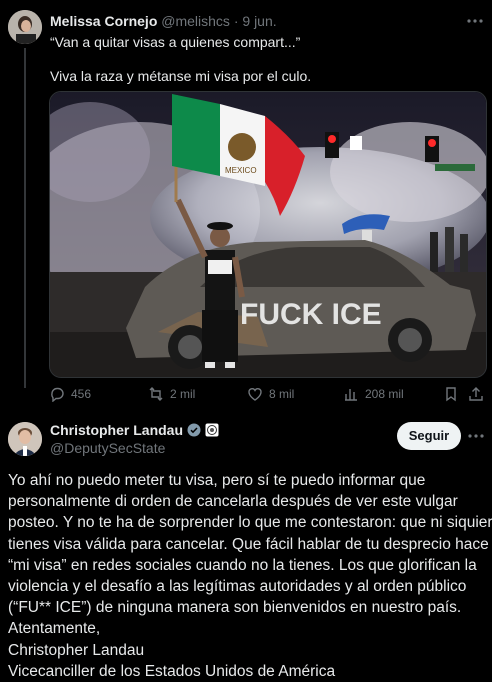 The height and width of the screenshot is (682, 492). What do you see at coordinates (76, 650) in the screenshot?
I see `body-line: Christopher Landau` at bounding box center [76, 650].